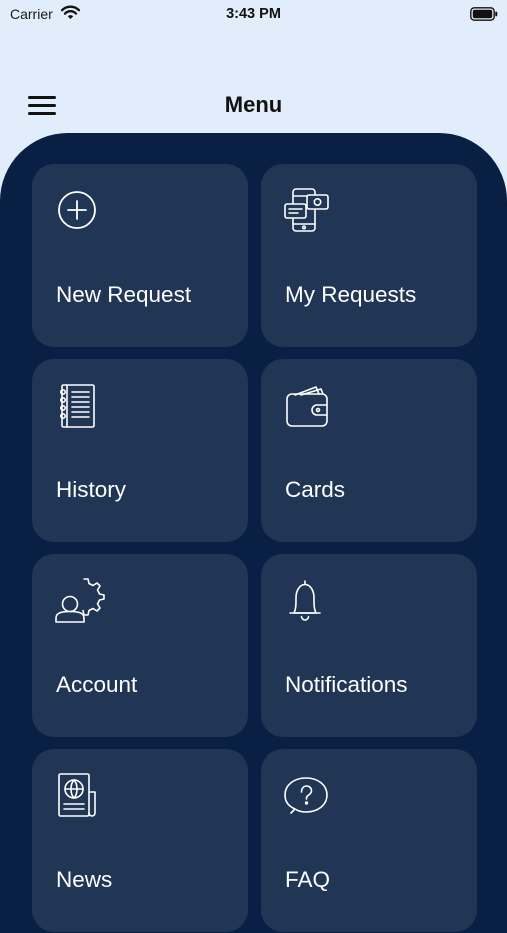 This screenshot has width=507, height=933. What do you see at coordinates (97, 684) in the screenshot?
I see `menu-item-label: Account` at bounding box center [97, 684].